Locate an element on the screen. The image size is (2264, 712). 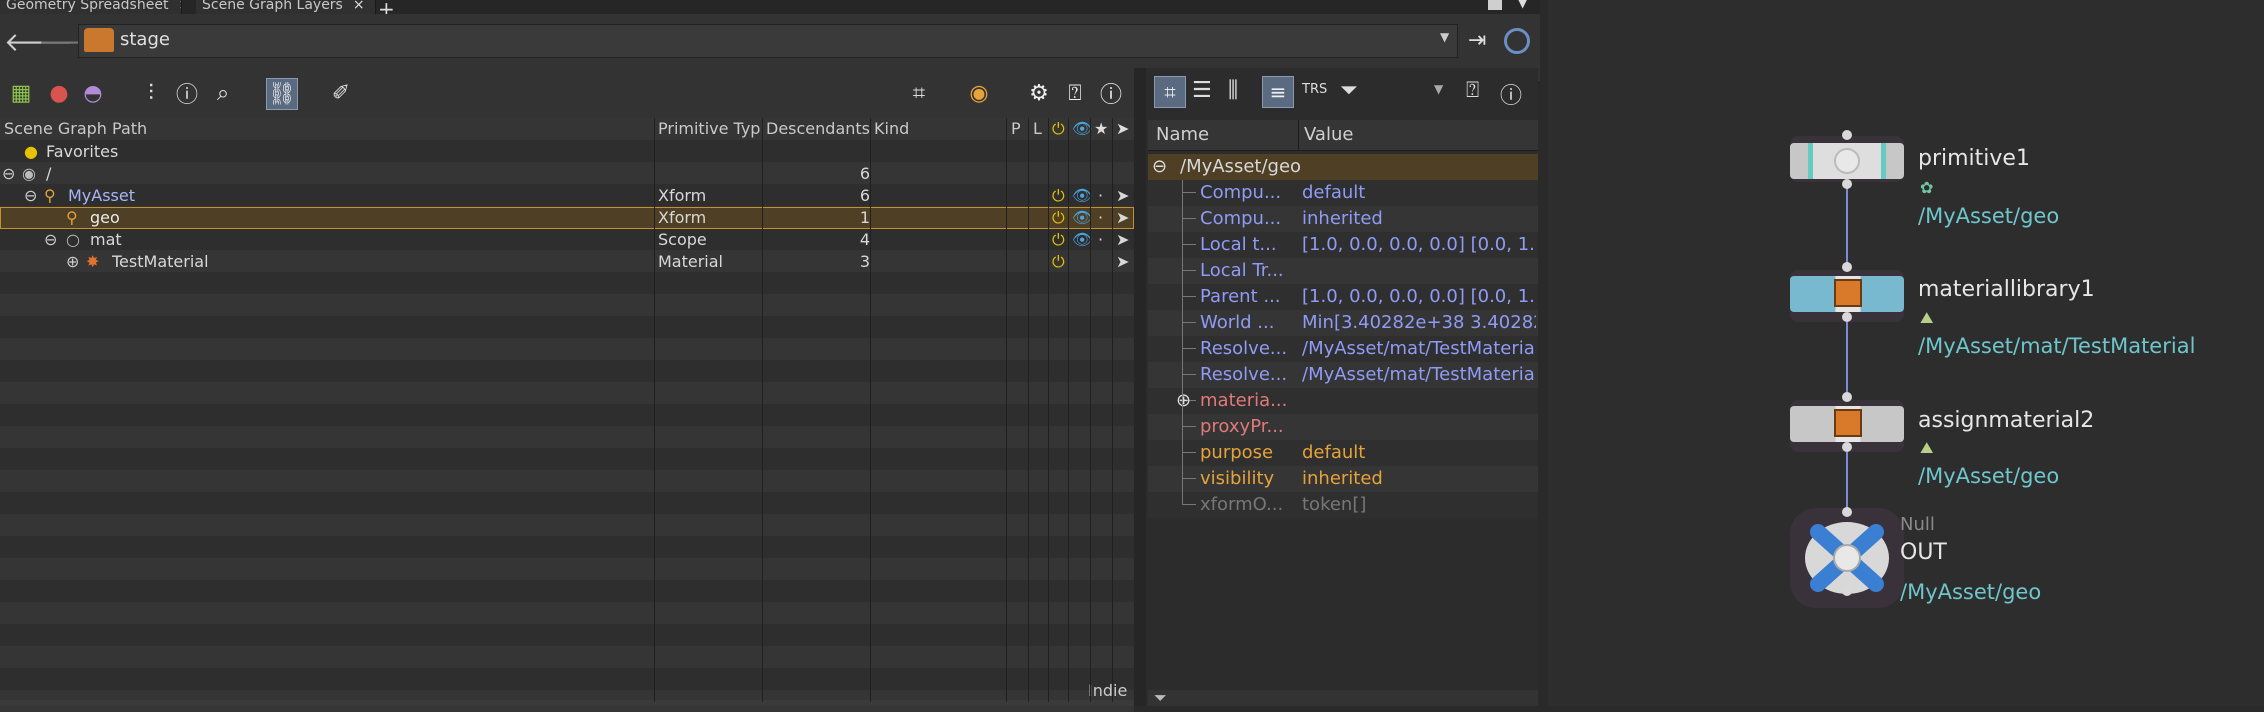
column-header-kind: Kind is located at coordinates (924, 129).